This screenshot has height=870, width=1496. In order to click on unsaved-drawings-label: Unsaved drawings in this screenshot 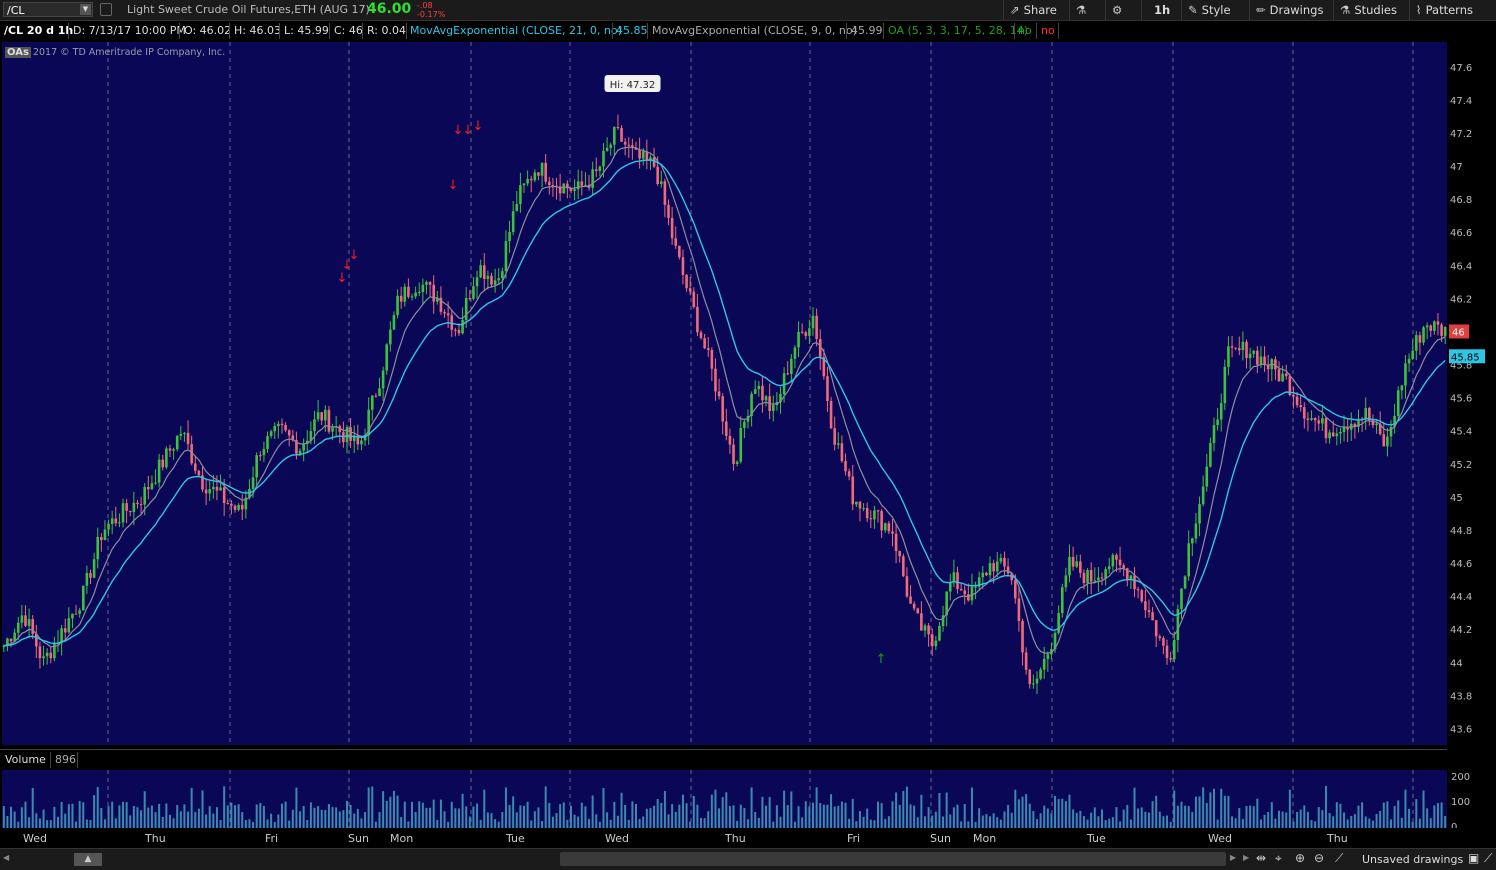, I will do `click(1412, 859)`.